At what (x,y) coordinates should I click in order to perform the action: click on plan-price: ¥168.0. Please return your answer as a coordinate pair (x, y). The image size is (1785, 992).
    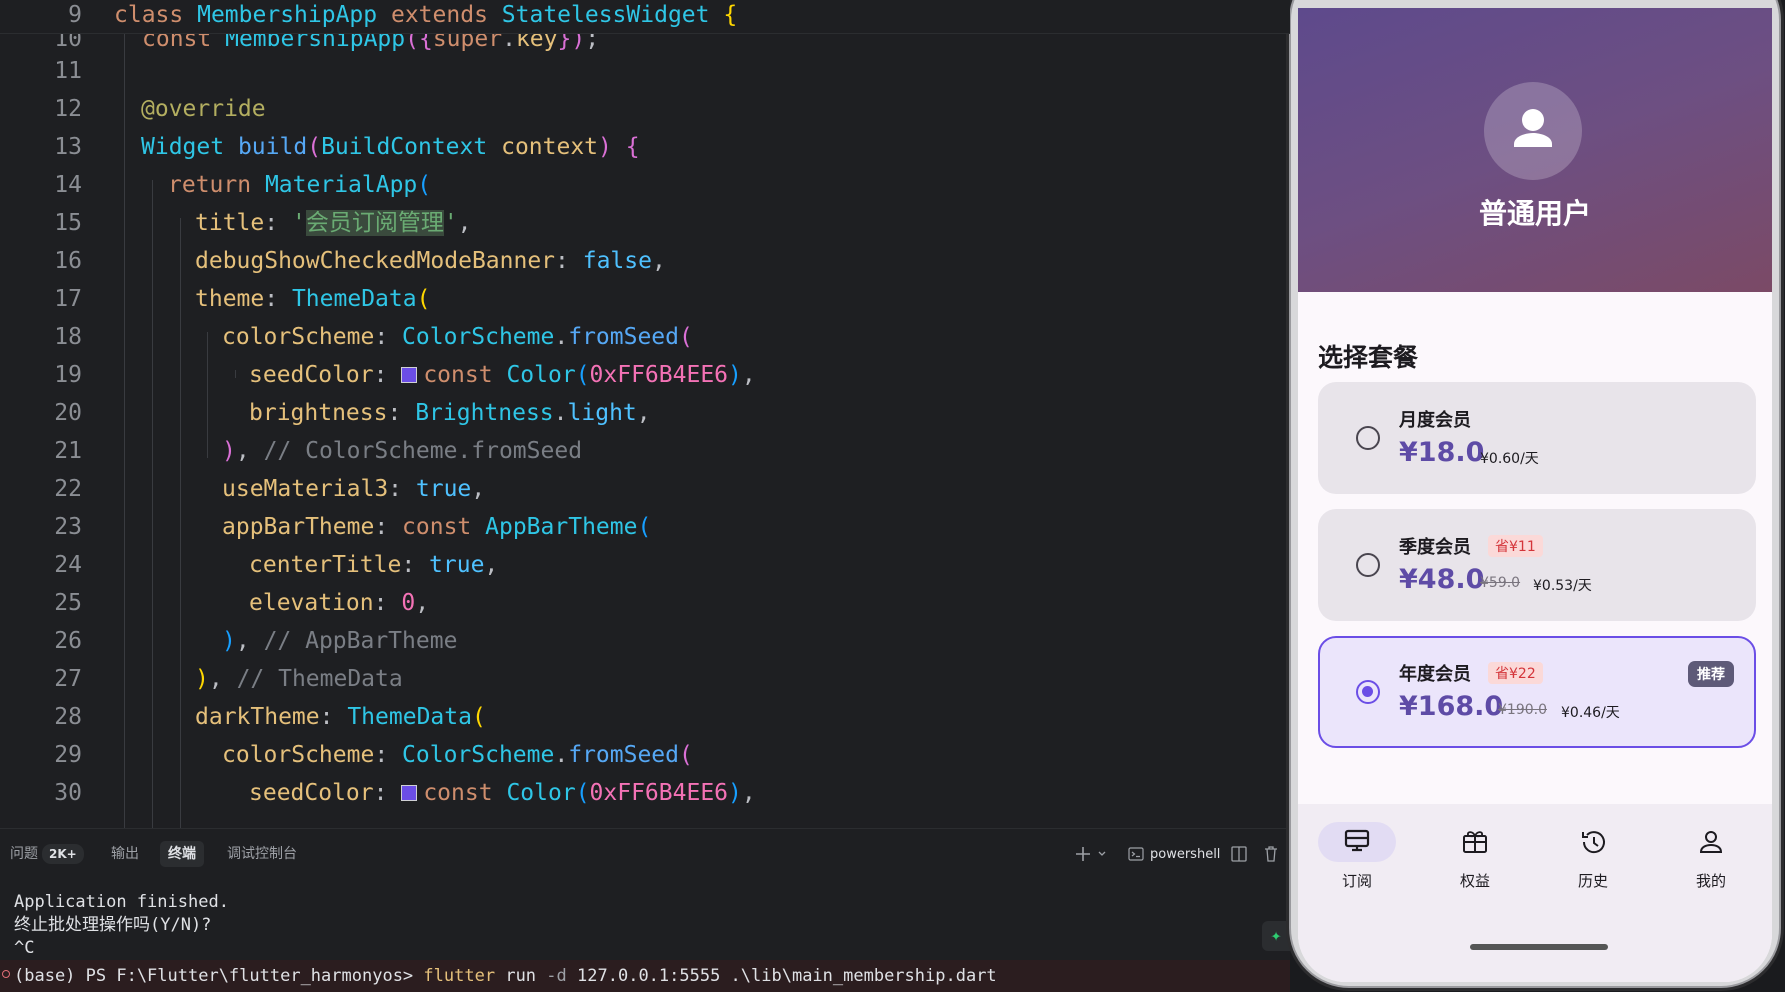
    Looking at the image, I should click on (1451, 706).